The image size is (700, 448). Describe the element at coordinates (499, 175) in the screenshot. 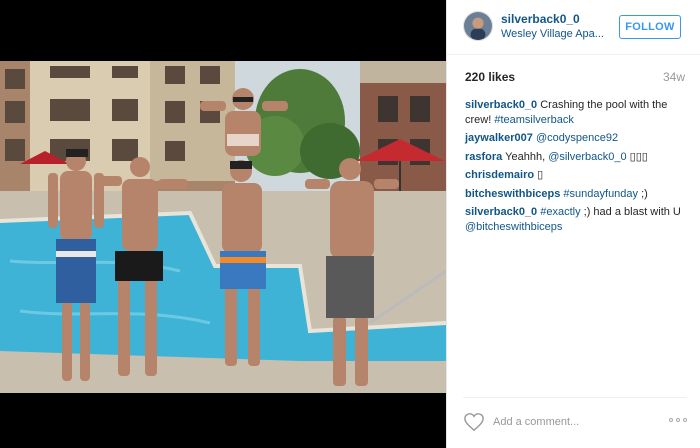

I see `comment-username: chrisdemairo` at that location.